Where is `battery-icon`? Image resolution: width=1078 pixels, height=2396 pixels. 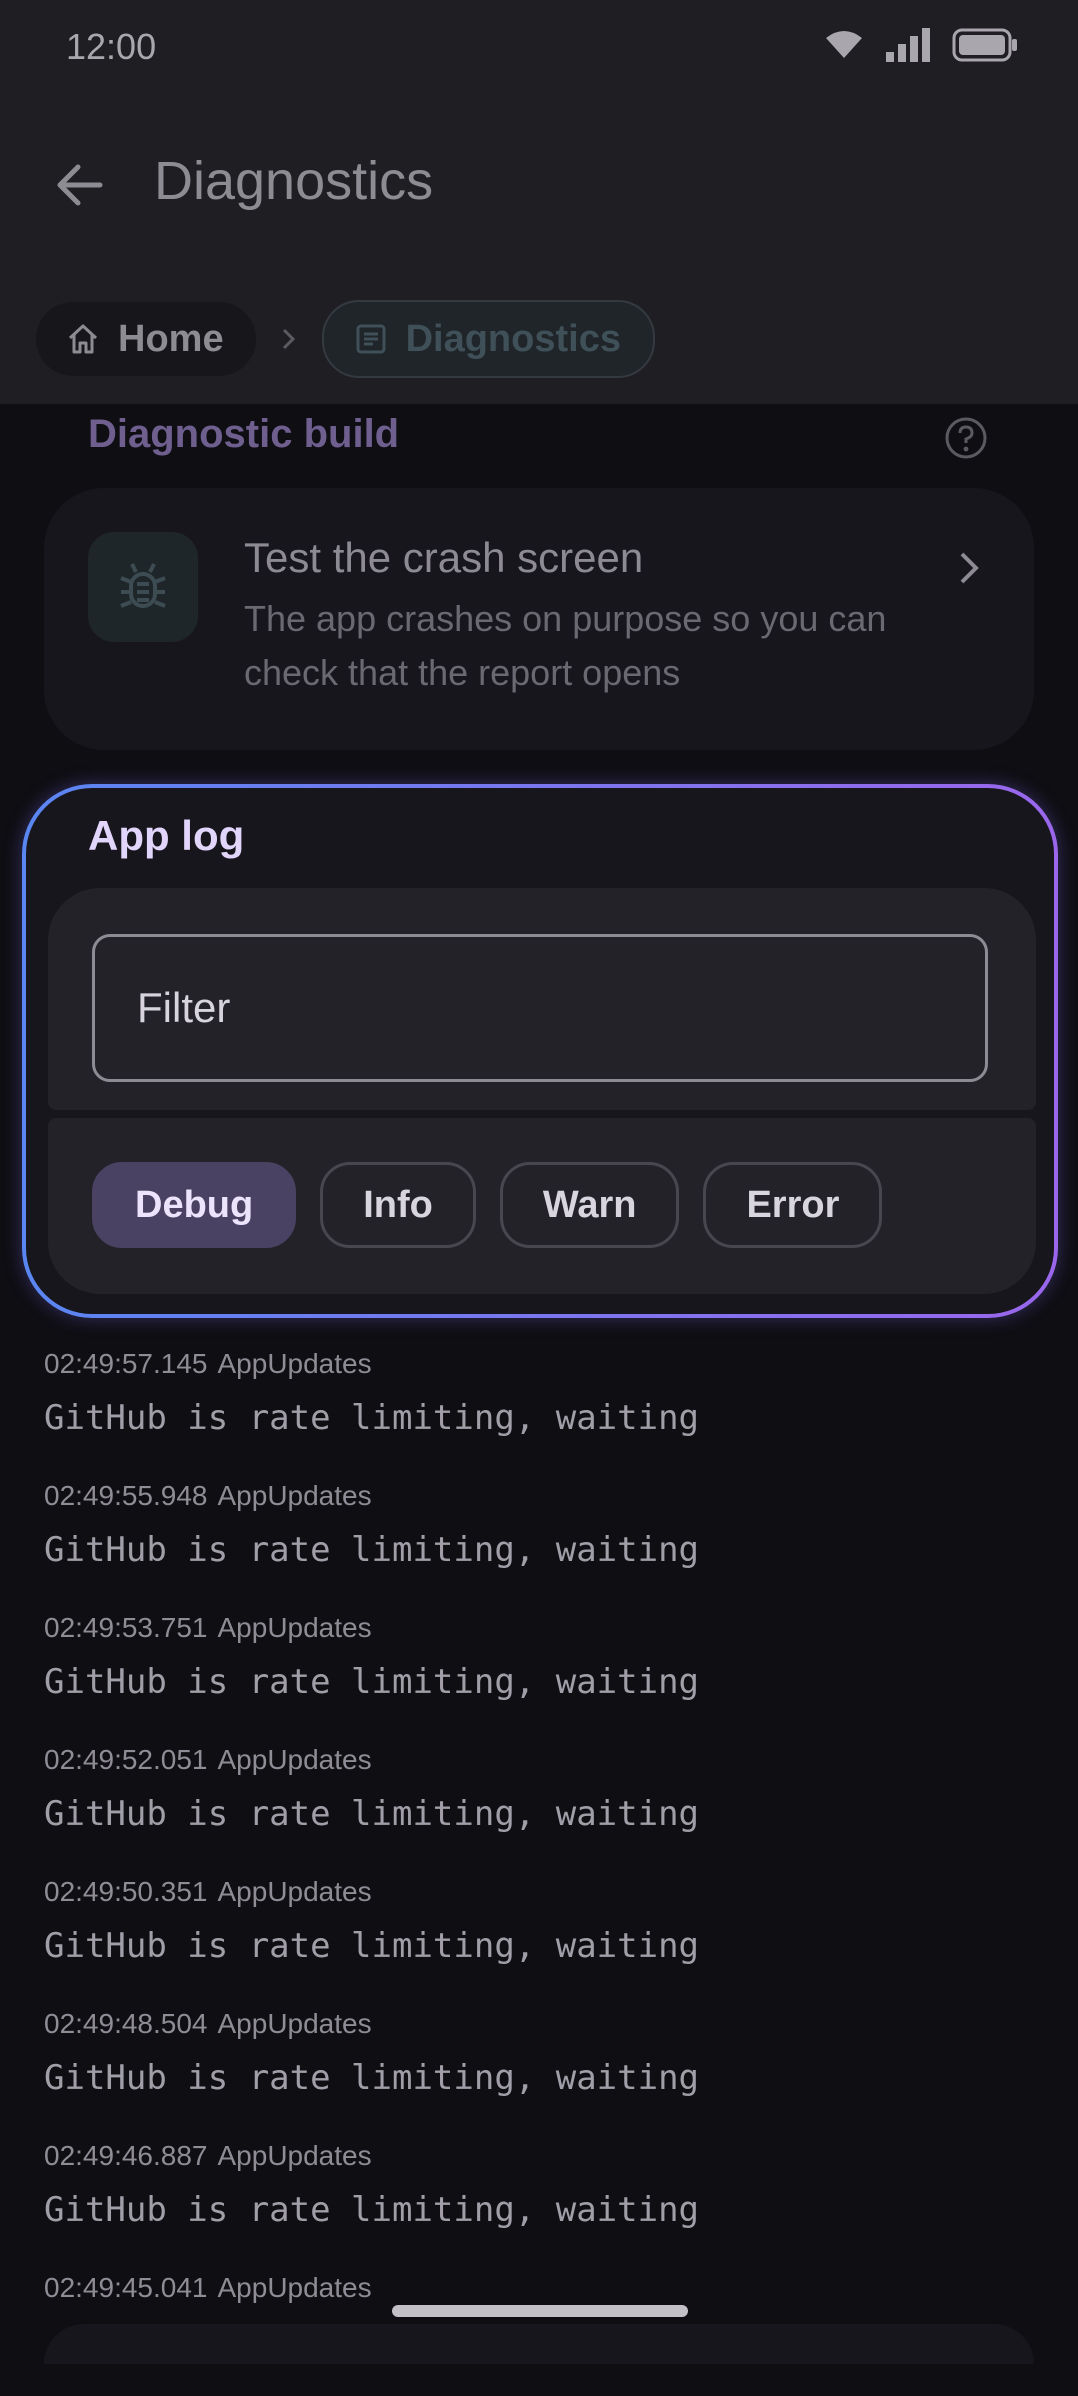 battery-icon is located at coordinates (984, 45).